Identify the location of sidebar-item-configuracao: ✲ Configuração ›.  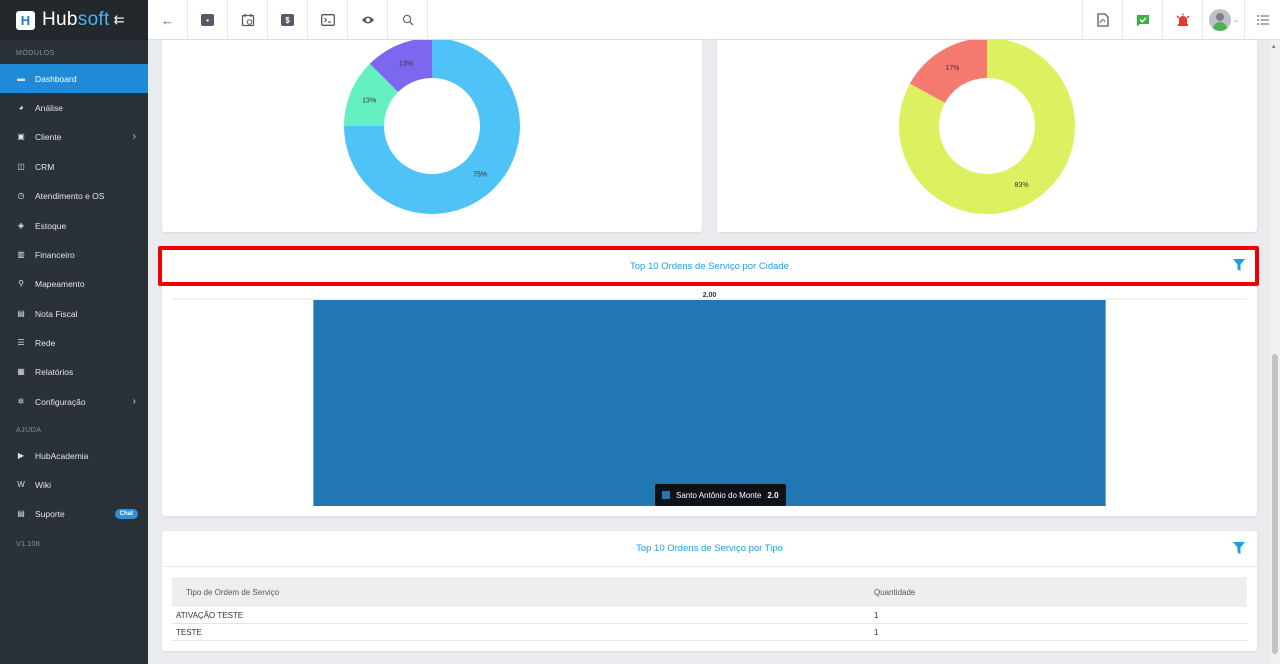
(74, 401).